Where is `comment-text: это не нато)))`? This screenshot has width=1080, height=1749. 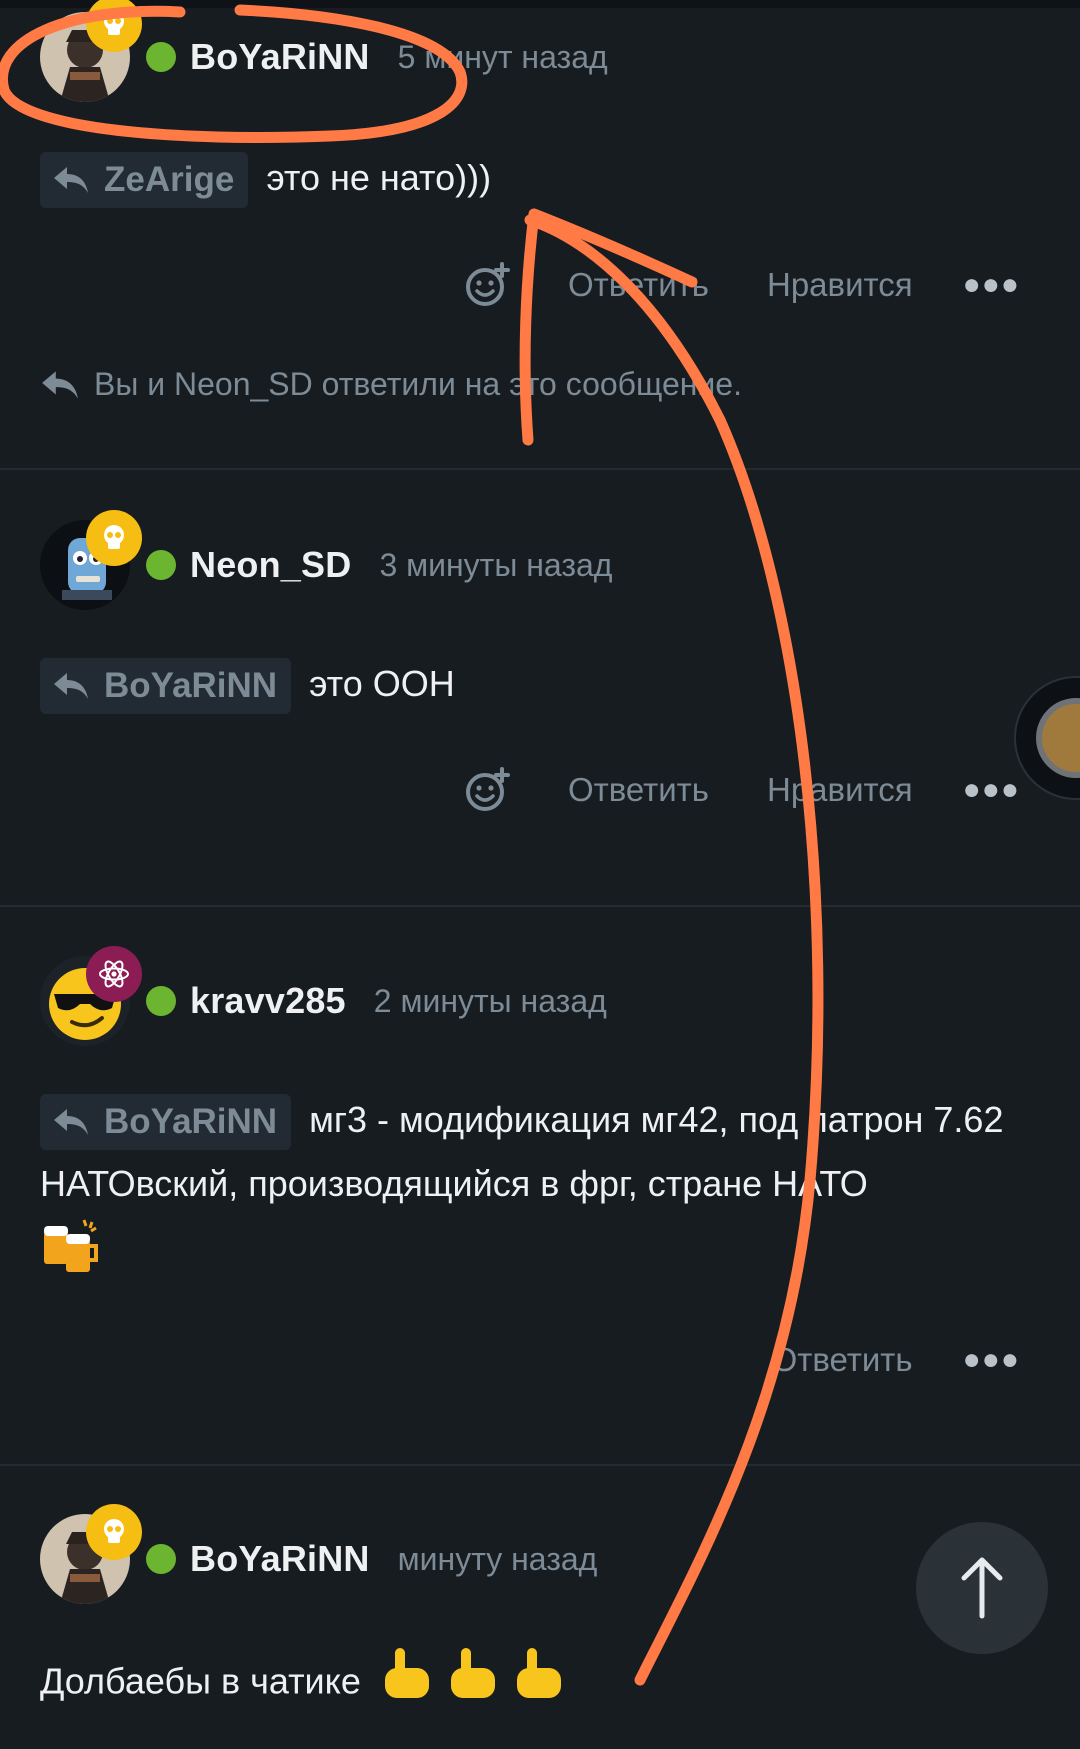 comment-text: это не нато))) is located at coordinates (379, 177).